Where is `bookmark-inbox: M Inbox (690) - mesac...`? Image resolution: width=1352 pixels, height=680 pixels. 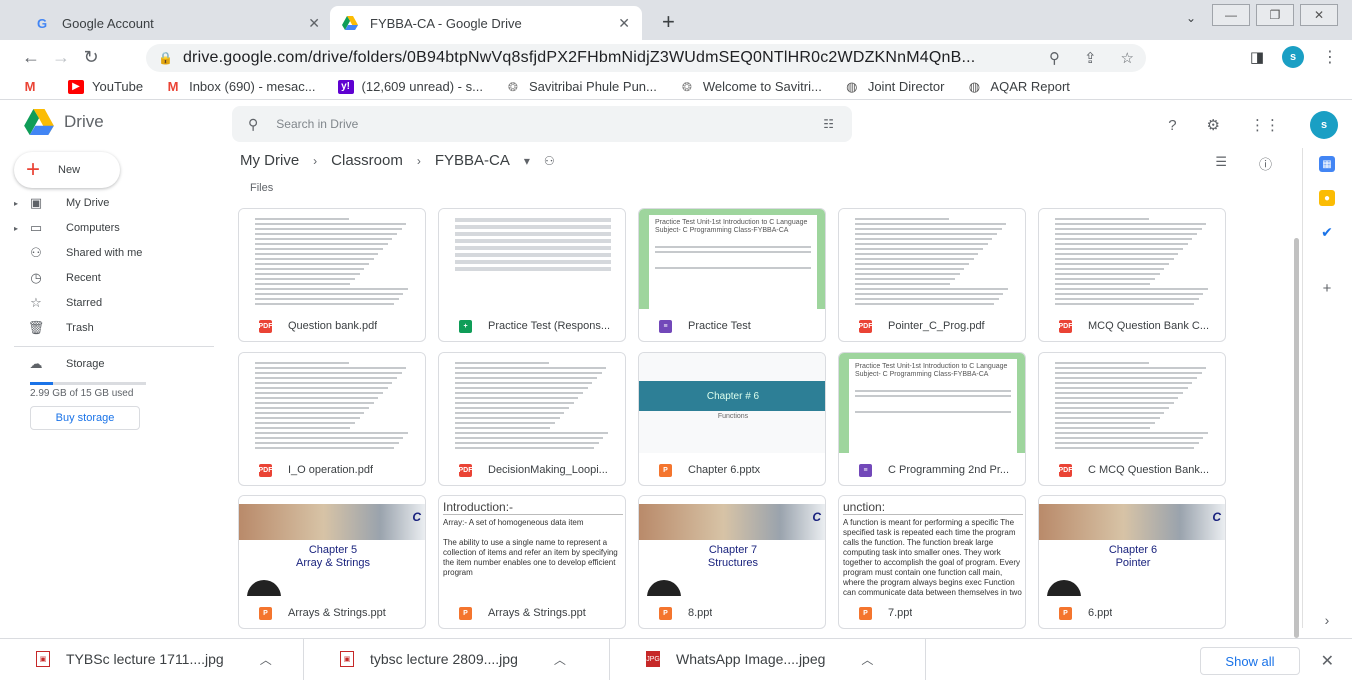 bookmark-inbox: M Inbox (690) - mesac... is located at coordinates (240, 86).